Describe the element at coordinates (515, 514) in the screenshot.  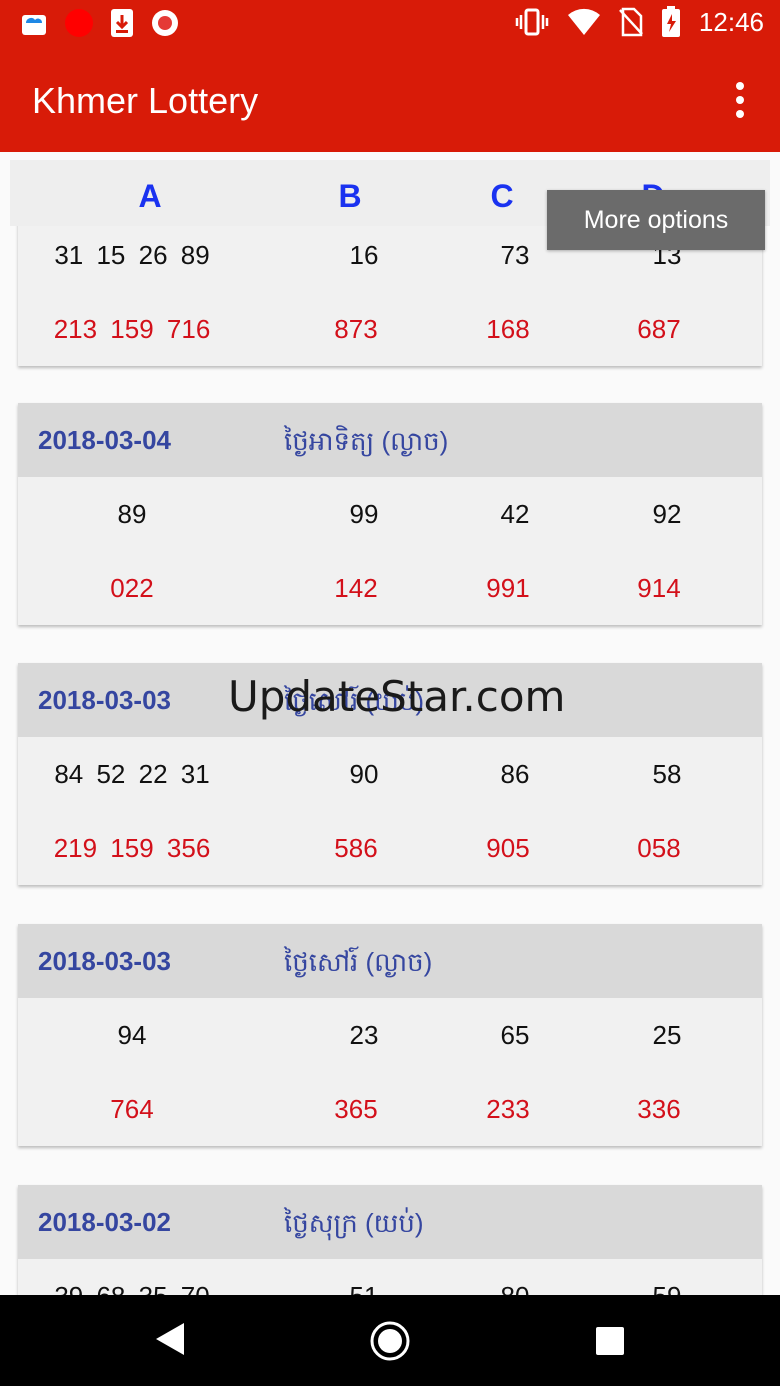
I see `result-c: 42` at that location.